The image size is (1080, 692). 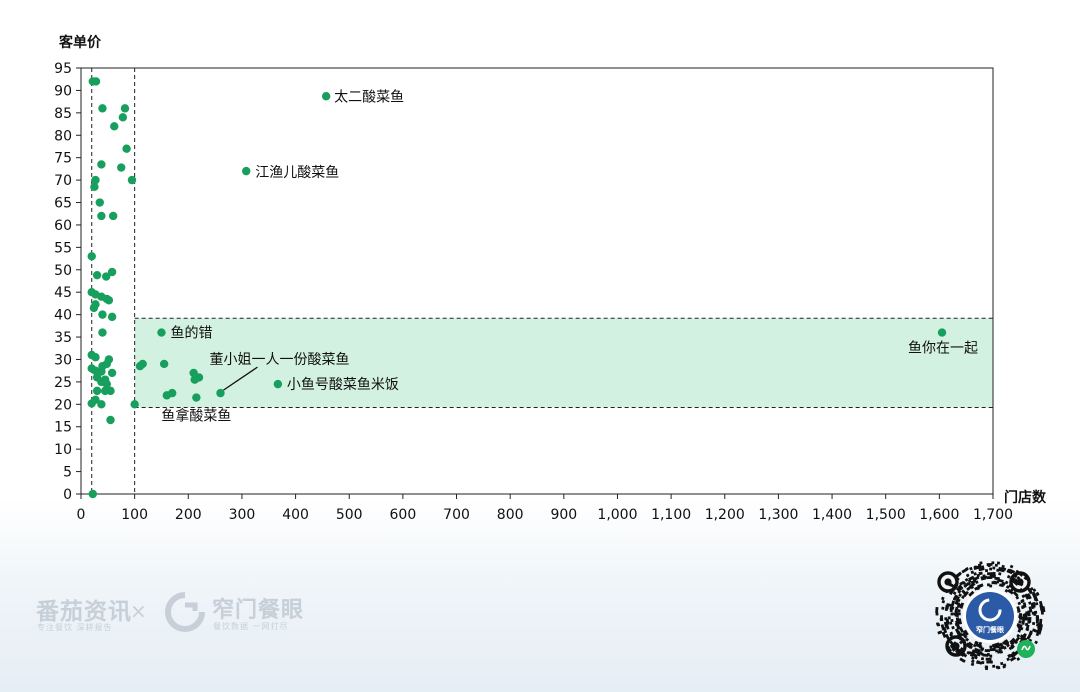 I want to click on y-tick-label: 10, so click(x=63, y=450).